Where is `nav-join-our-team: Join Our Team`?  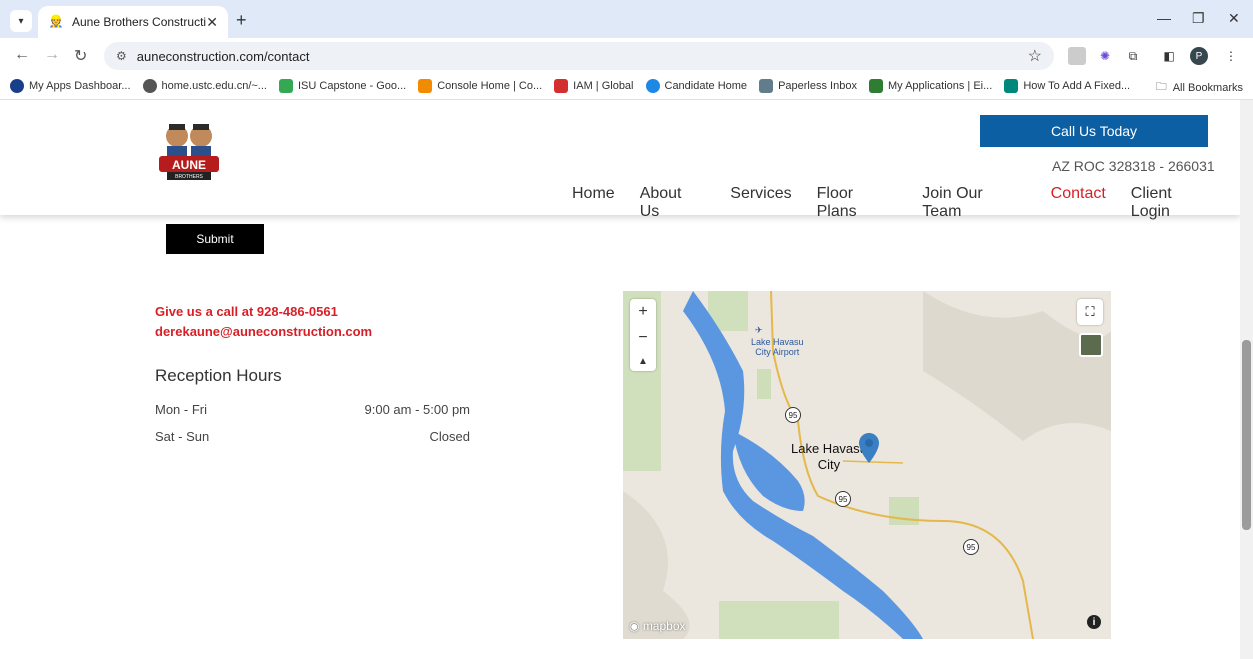
nav-join-our-team: Join Our Team is located at coordinates (973, 203).